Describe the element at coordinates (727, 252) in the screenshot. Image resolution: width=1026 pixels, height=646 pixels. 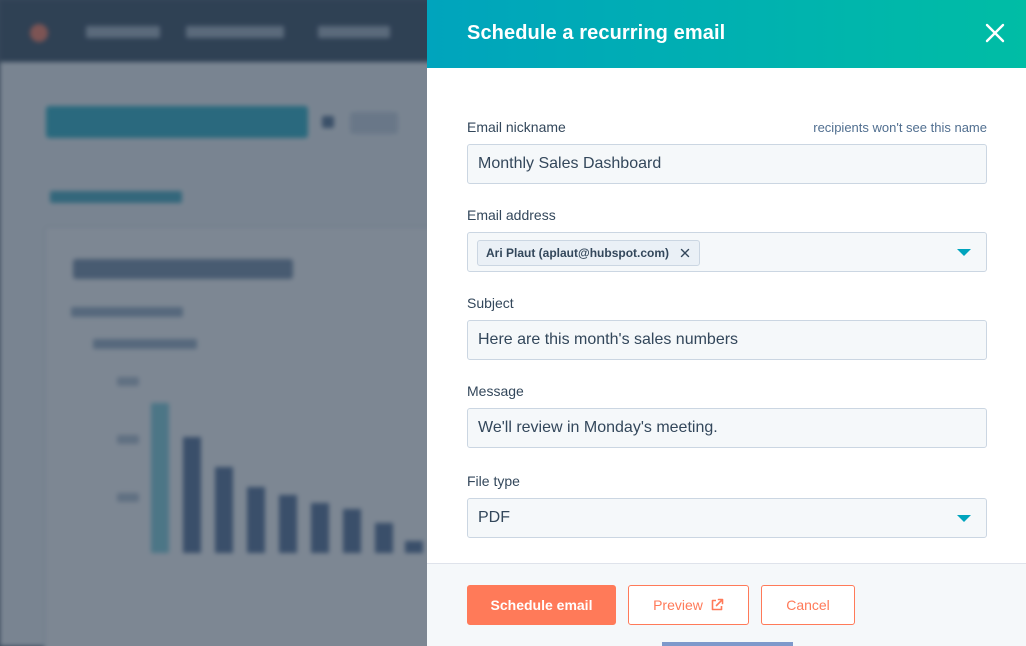
I see `email-address-field: Ari Plaut (aplaut@hubspot.com)` at that location.